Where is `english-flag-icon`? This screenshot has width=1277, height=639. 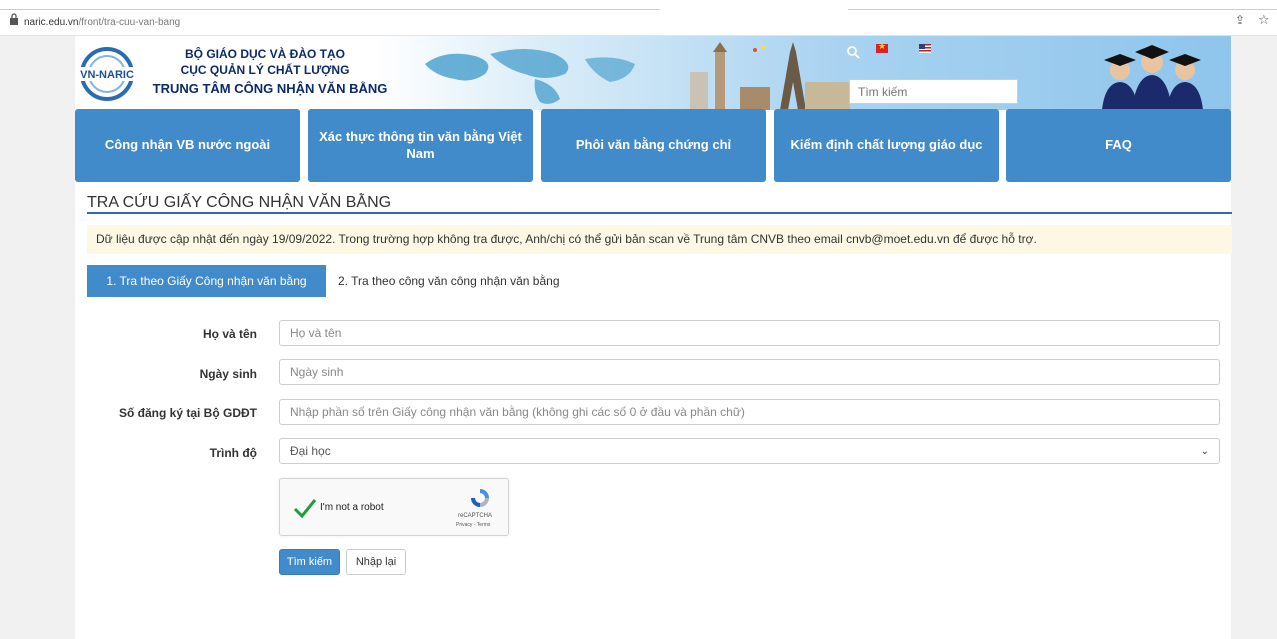
english-flag-icon is located at coordinates (925, 48).